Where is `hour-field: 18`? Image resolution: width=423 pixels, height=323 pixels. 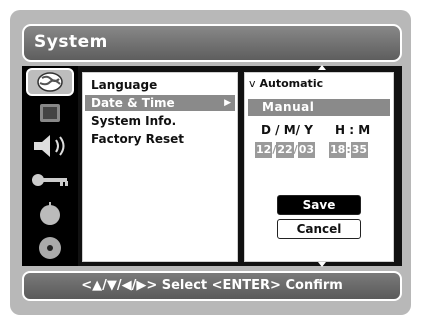
hour-field: 18 is located at coordinates (338, 150).